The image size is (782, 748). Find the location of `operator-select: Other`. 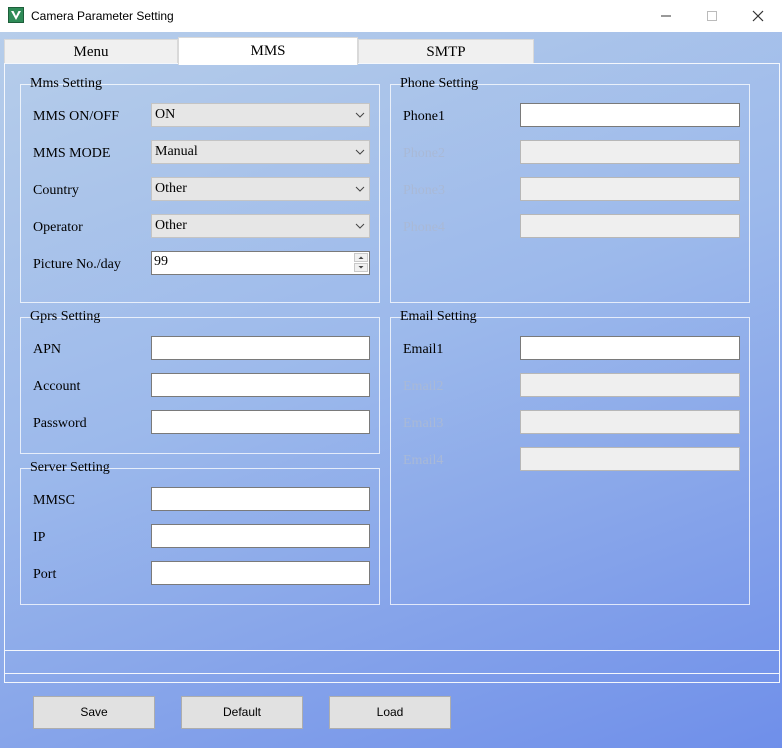

operator-select: Other is located at coordinates (260, 226).